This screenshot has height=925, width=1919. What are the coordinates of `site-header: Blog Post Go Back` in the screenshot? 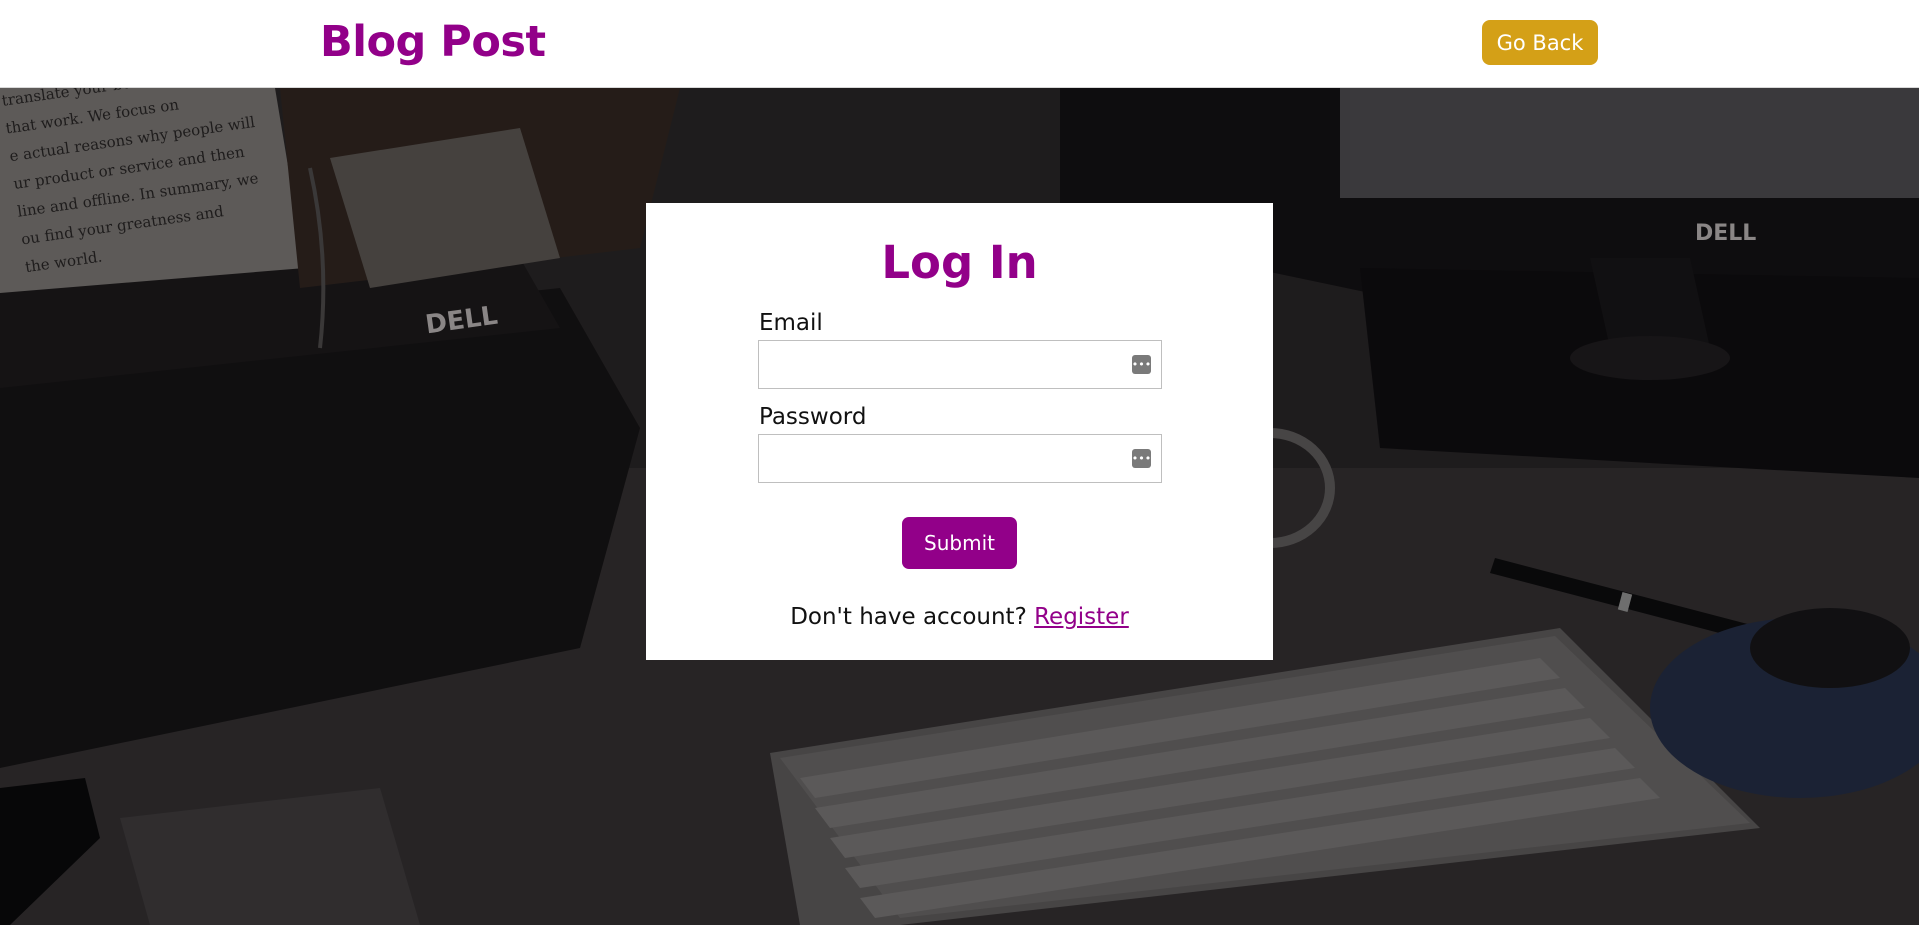 It's located at (959, 44).